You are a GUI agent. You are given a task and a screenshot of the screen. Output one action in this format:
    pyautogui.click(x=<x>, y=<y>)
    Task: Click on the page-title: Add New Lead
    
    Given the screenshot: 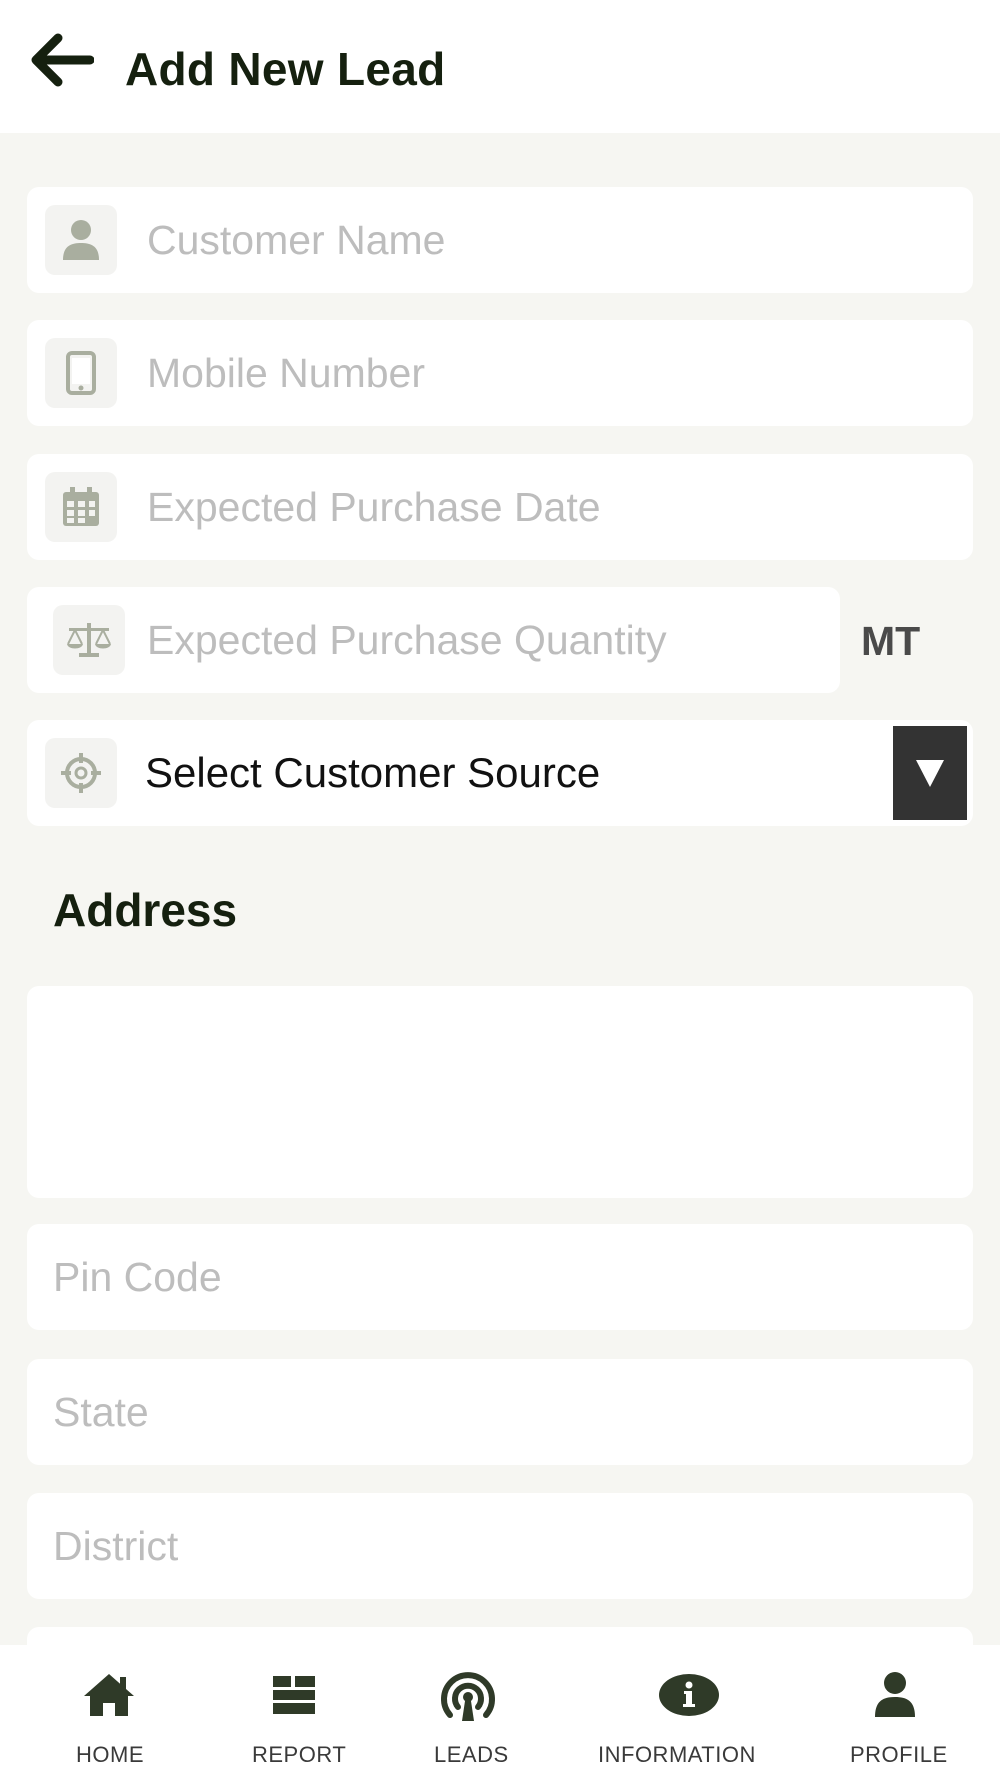 What is the action you would take?
    pyautogui.click(x=285, y=69)
    